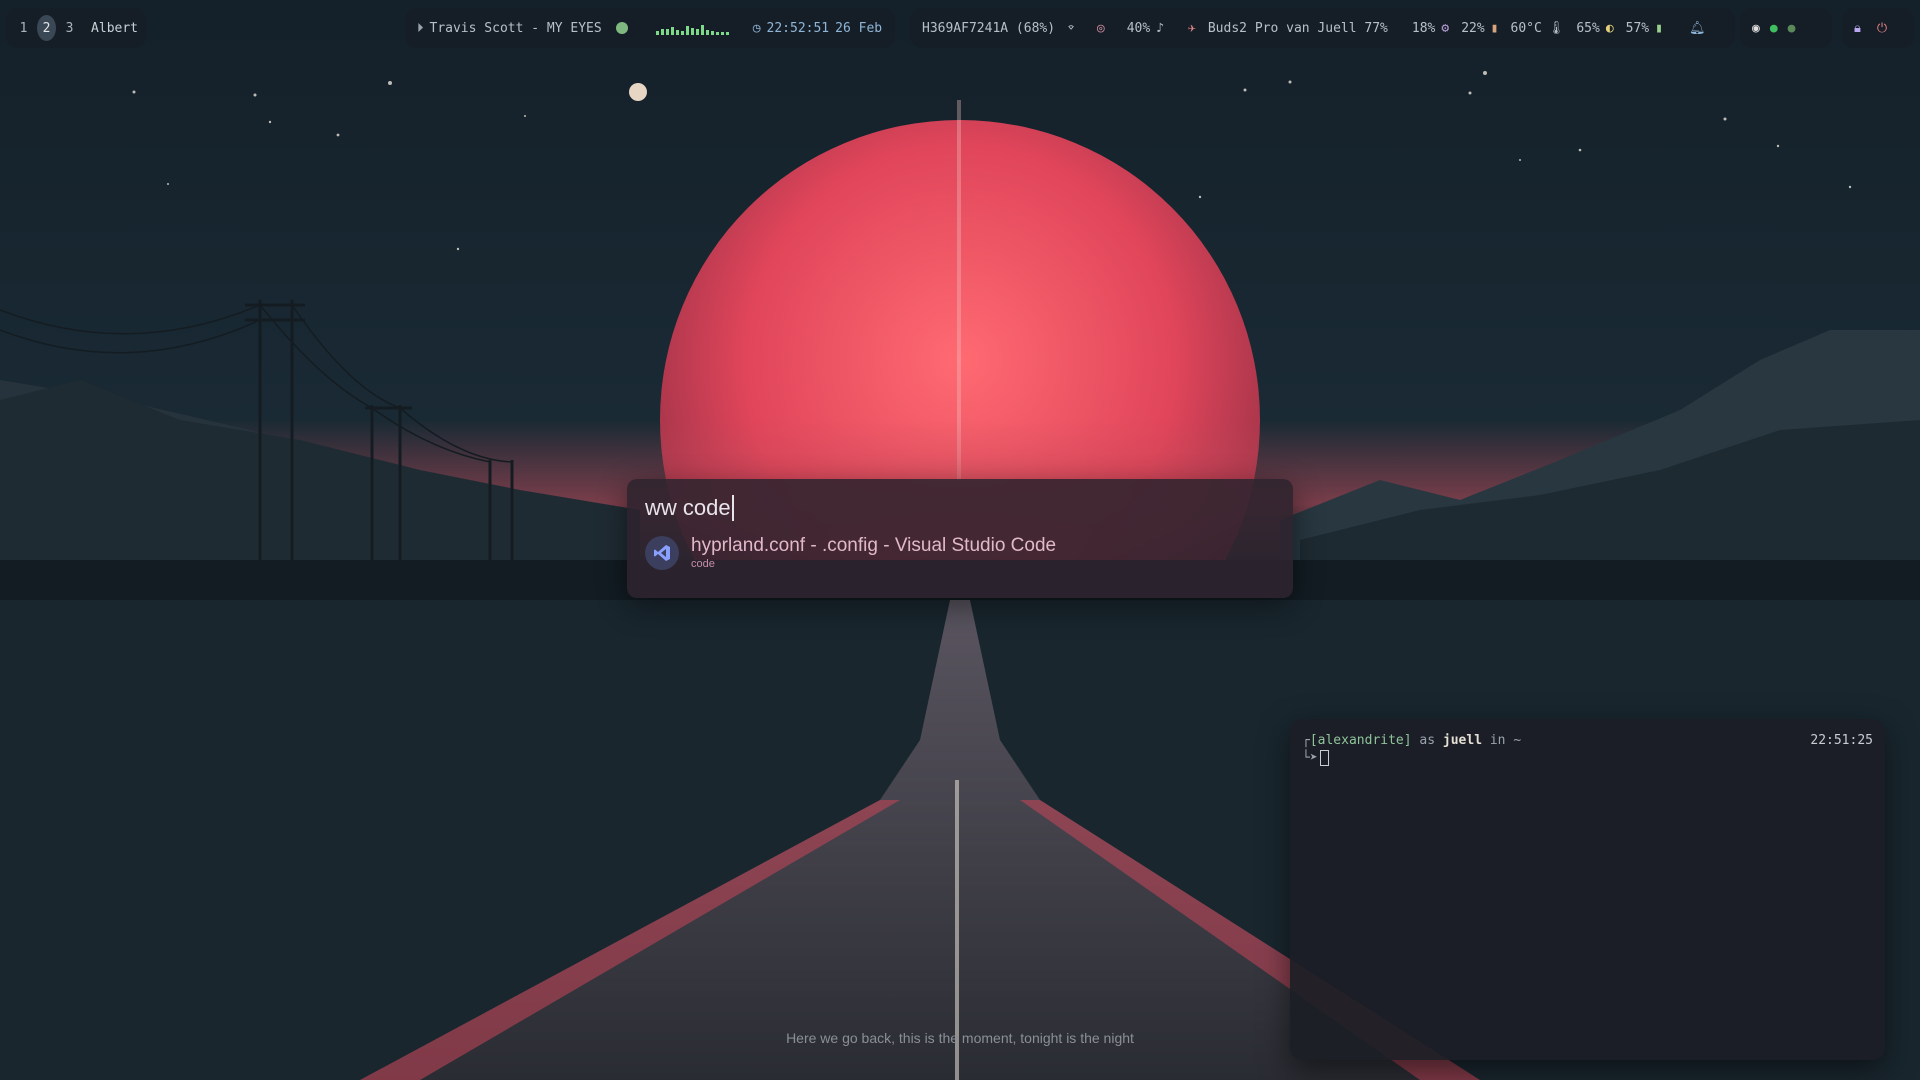 This screenshot has width=1920, height=1080. I want to click on battery-value: 57%, so click(1637, 28).